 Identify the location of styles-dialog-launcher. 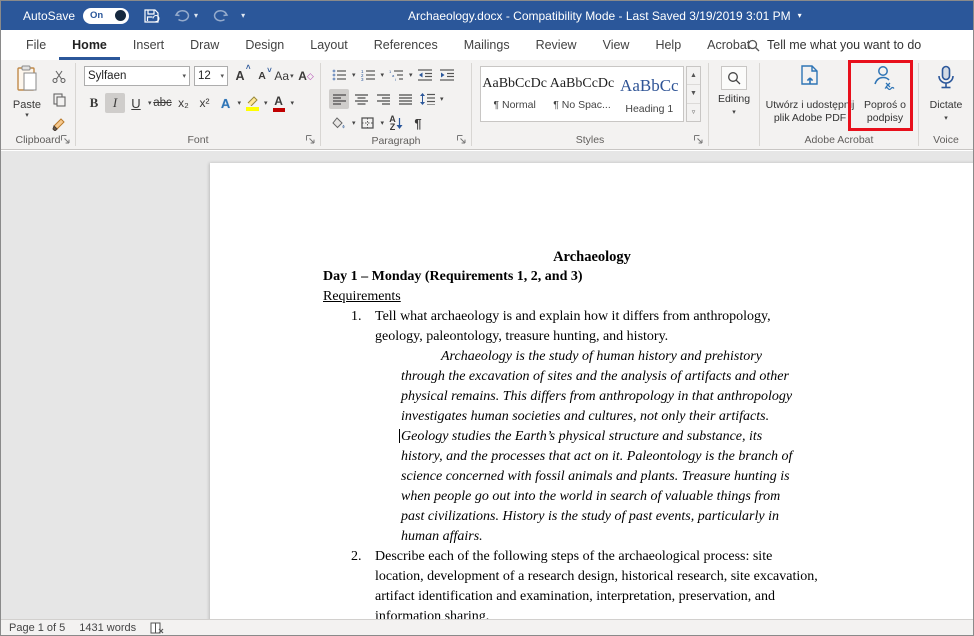
(699, 140).